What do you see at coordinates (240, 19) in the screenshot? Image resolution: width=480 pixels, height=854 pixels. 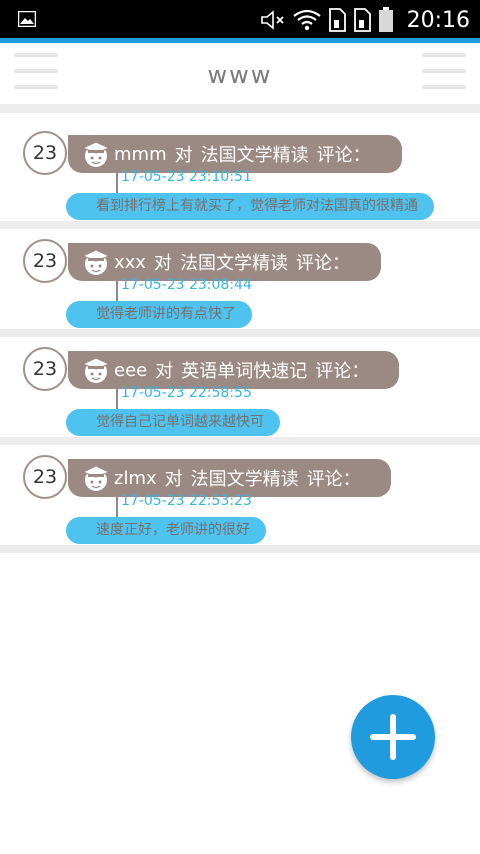 I see `status-bar: 20:16` at bounding box center [240, 19].